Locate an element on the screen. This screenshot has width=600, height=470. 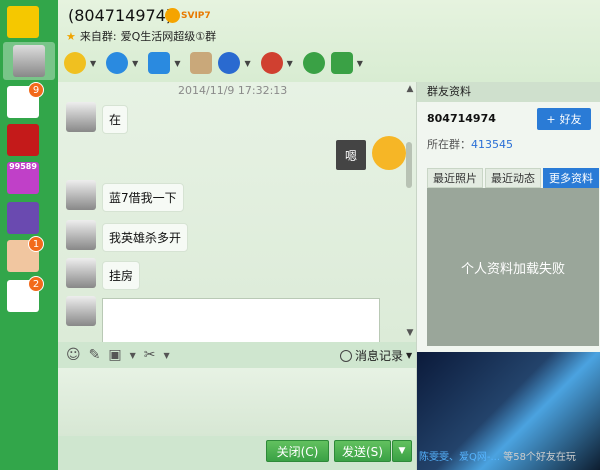
close-button: 关闭(C) is located at coordinates (297, 451).